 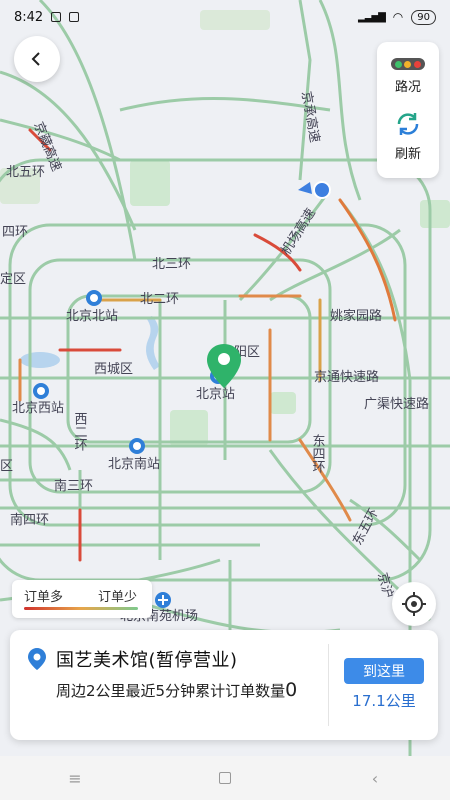 I want to click on wifi-icon: ◠, so click(x=398, y=17).